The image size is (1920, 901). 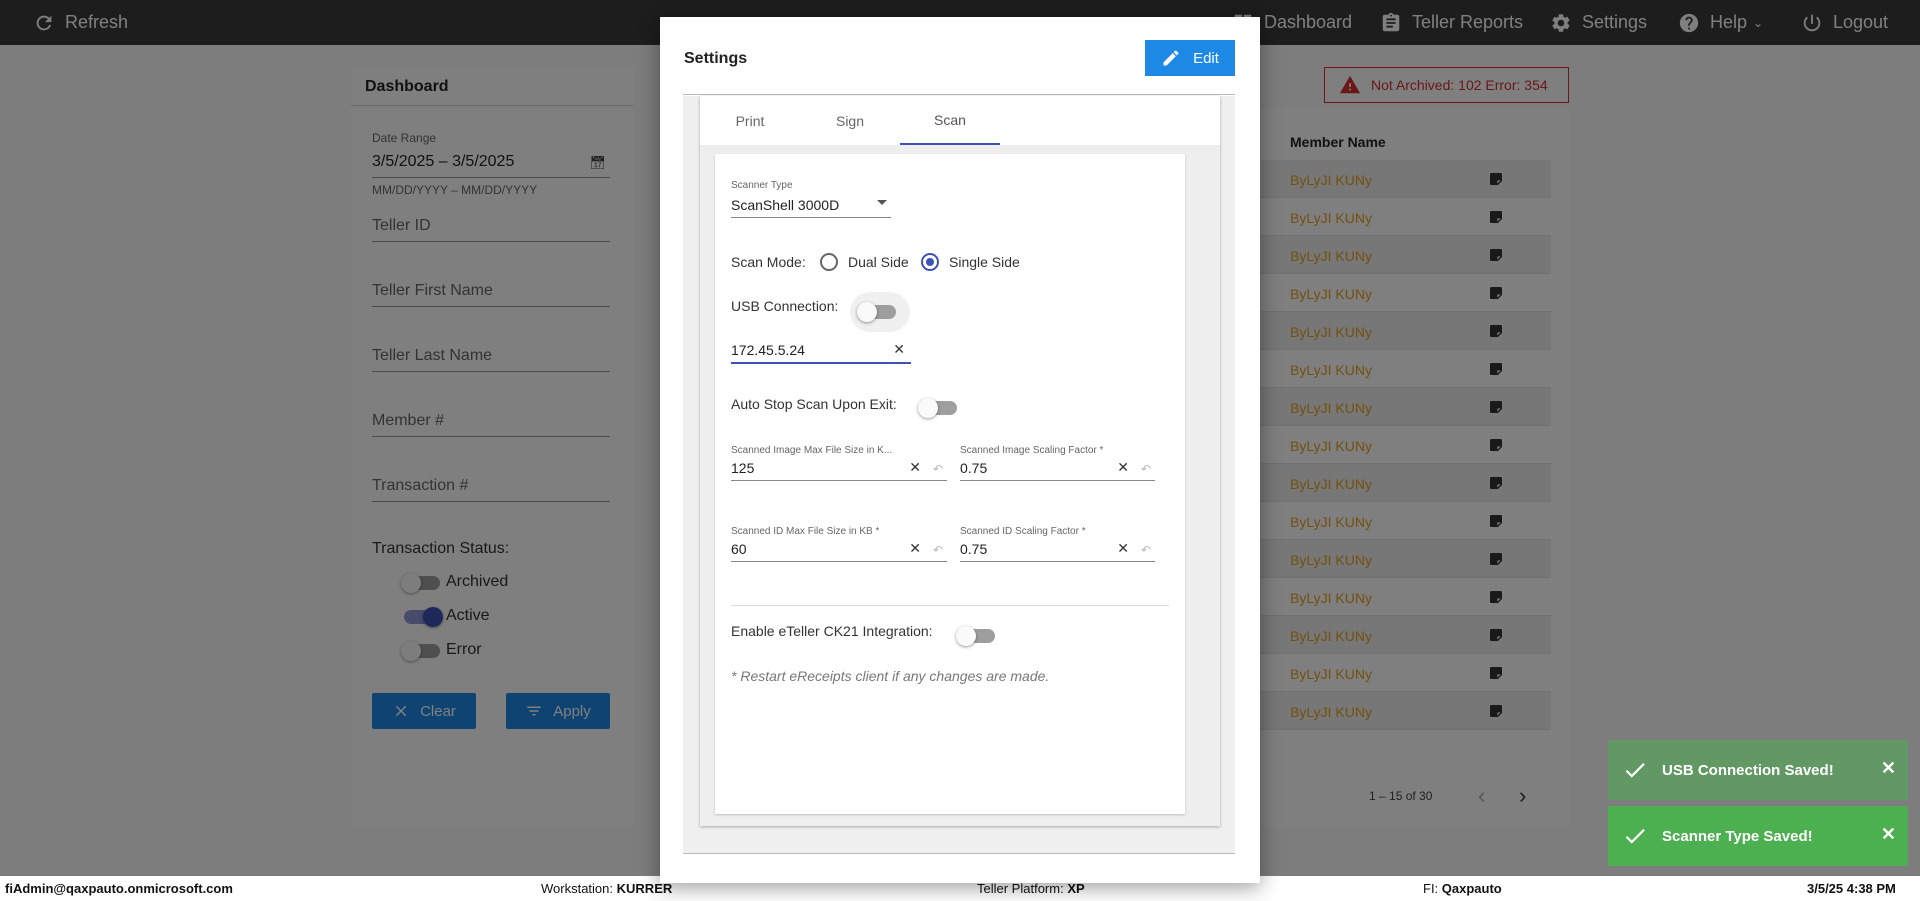 I want to click on id-scaling-value: 0.75, so click(x=974, y=549).